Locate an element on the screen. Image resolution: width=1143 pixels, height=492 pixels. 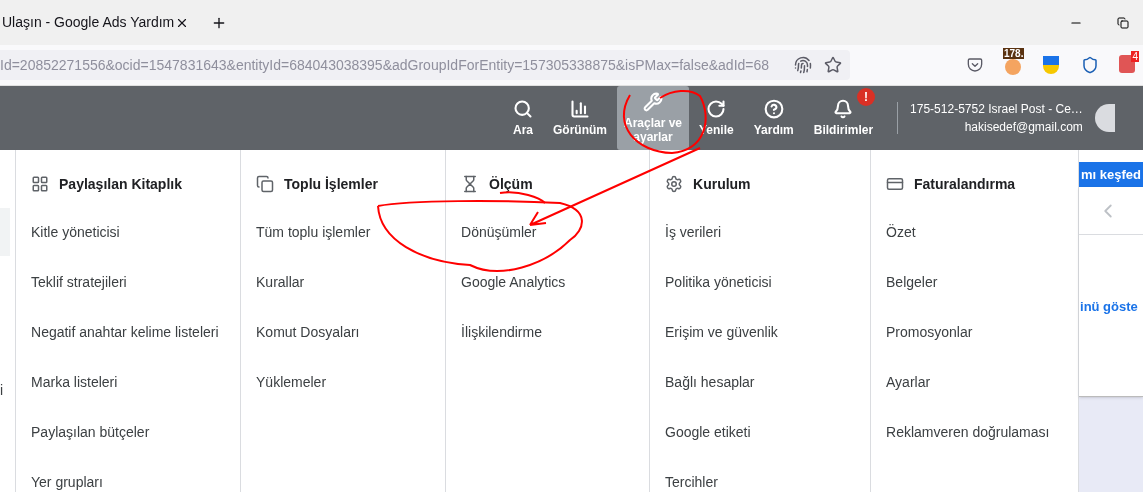
account-email: hakisedef@gmail.com is located at coordinates (1023, 127).